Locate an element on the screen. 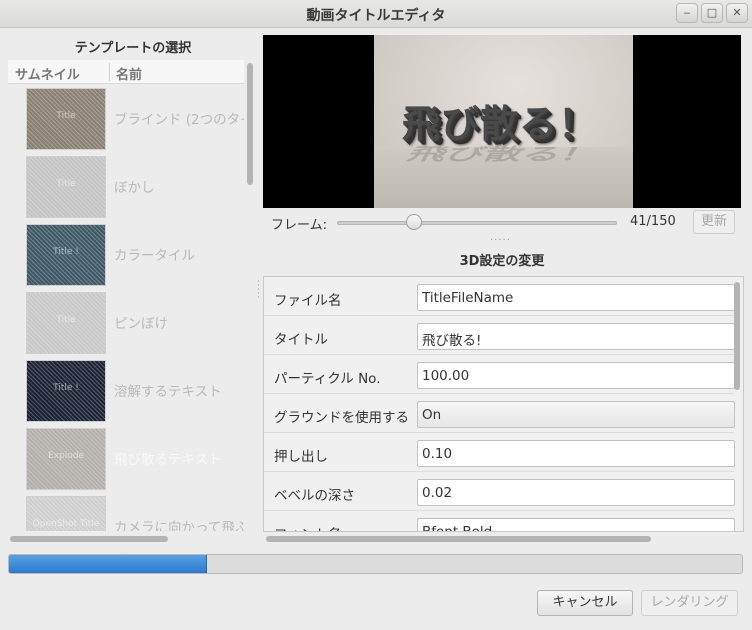  column-separator is located at coordinates (109, 72).